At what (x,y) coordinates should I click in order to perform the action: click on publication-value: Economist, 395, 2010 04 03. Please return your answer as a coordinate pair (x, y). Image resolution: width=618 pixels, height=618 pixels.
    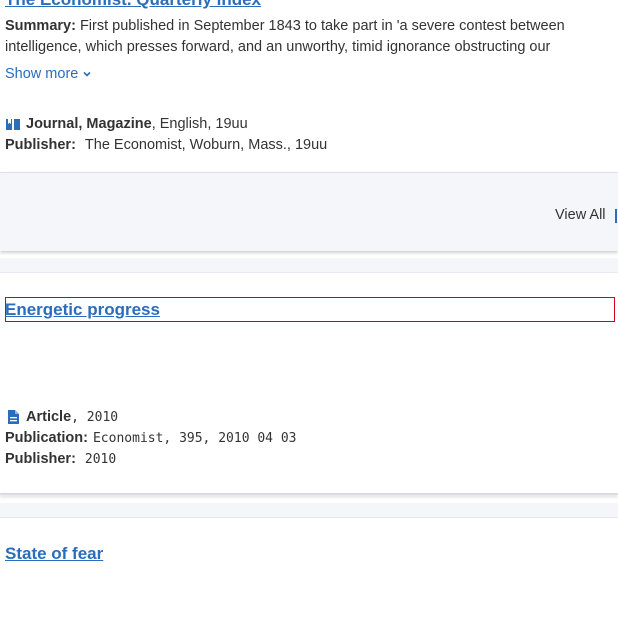
    Looking at the image, I should click on (194, 438).